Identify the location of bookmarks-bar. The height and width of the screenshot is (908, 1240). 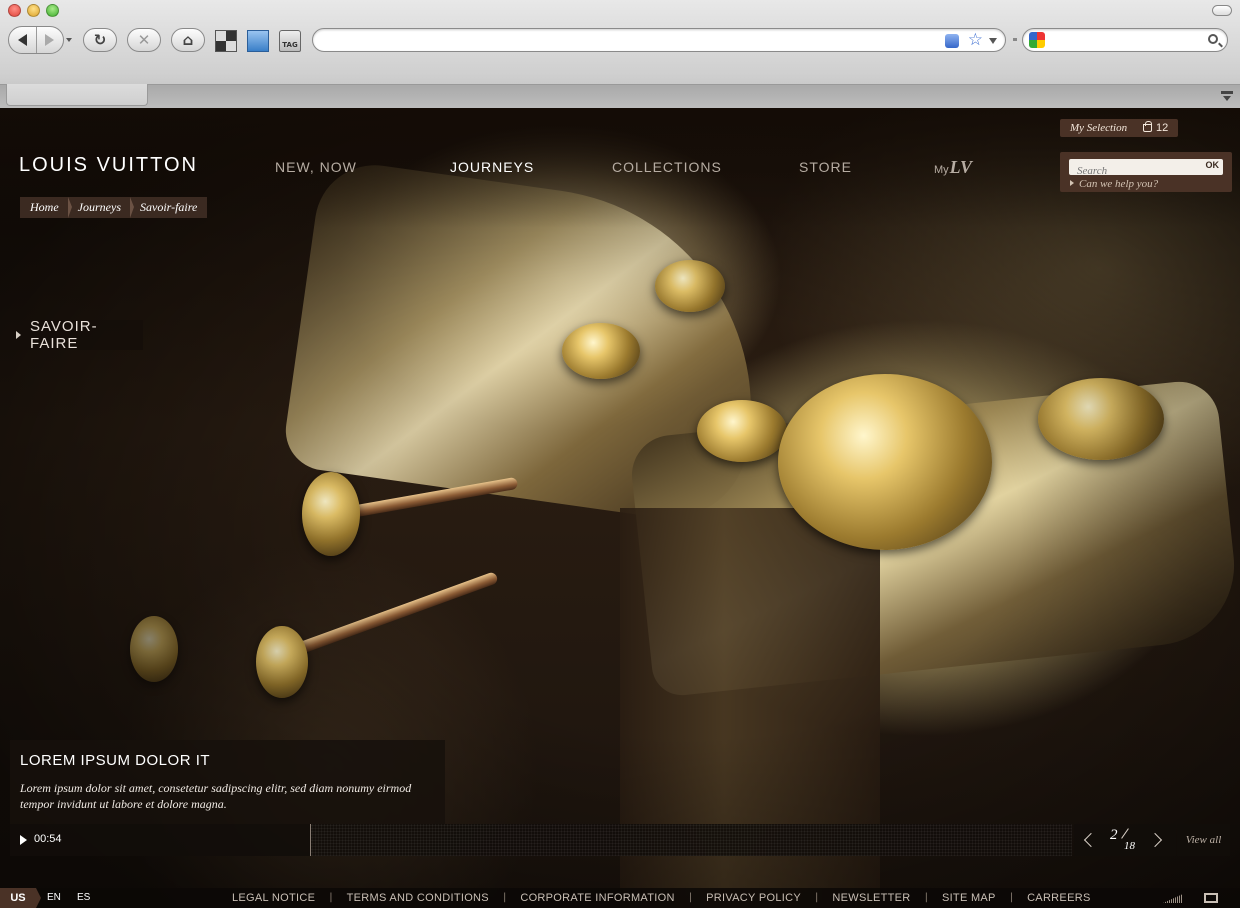
(620, 73).